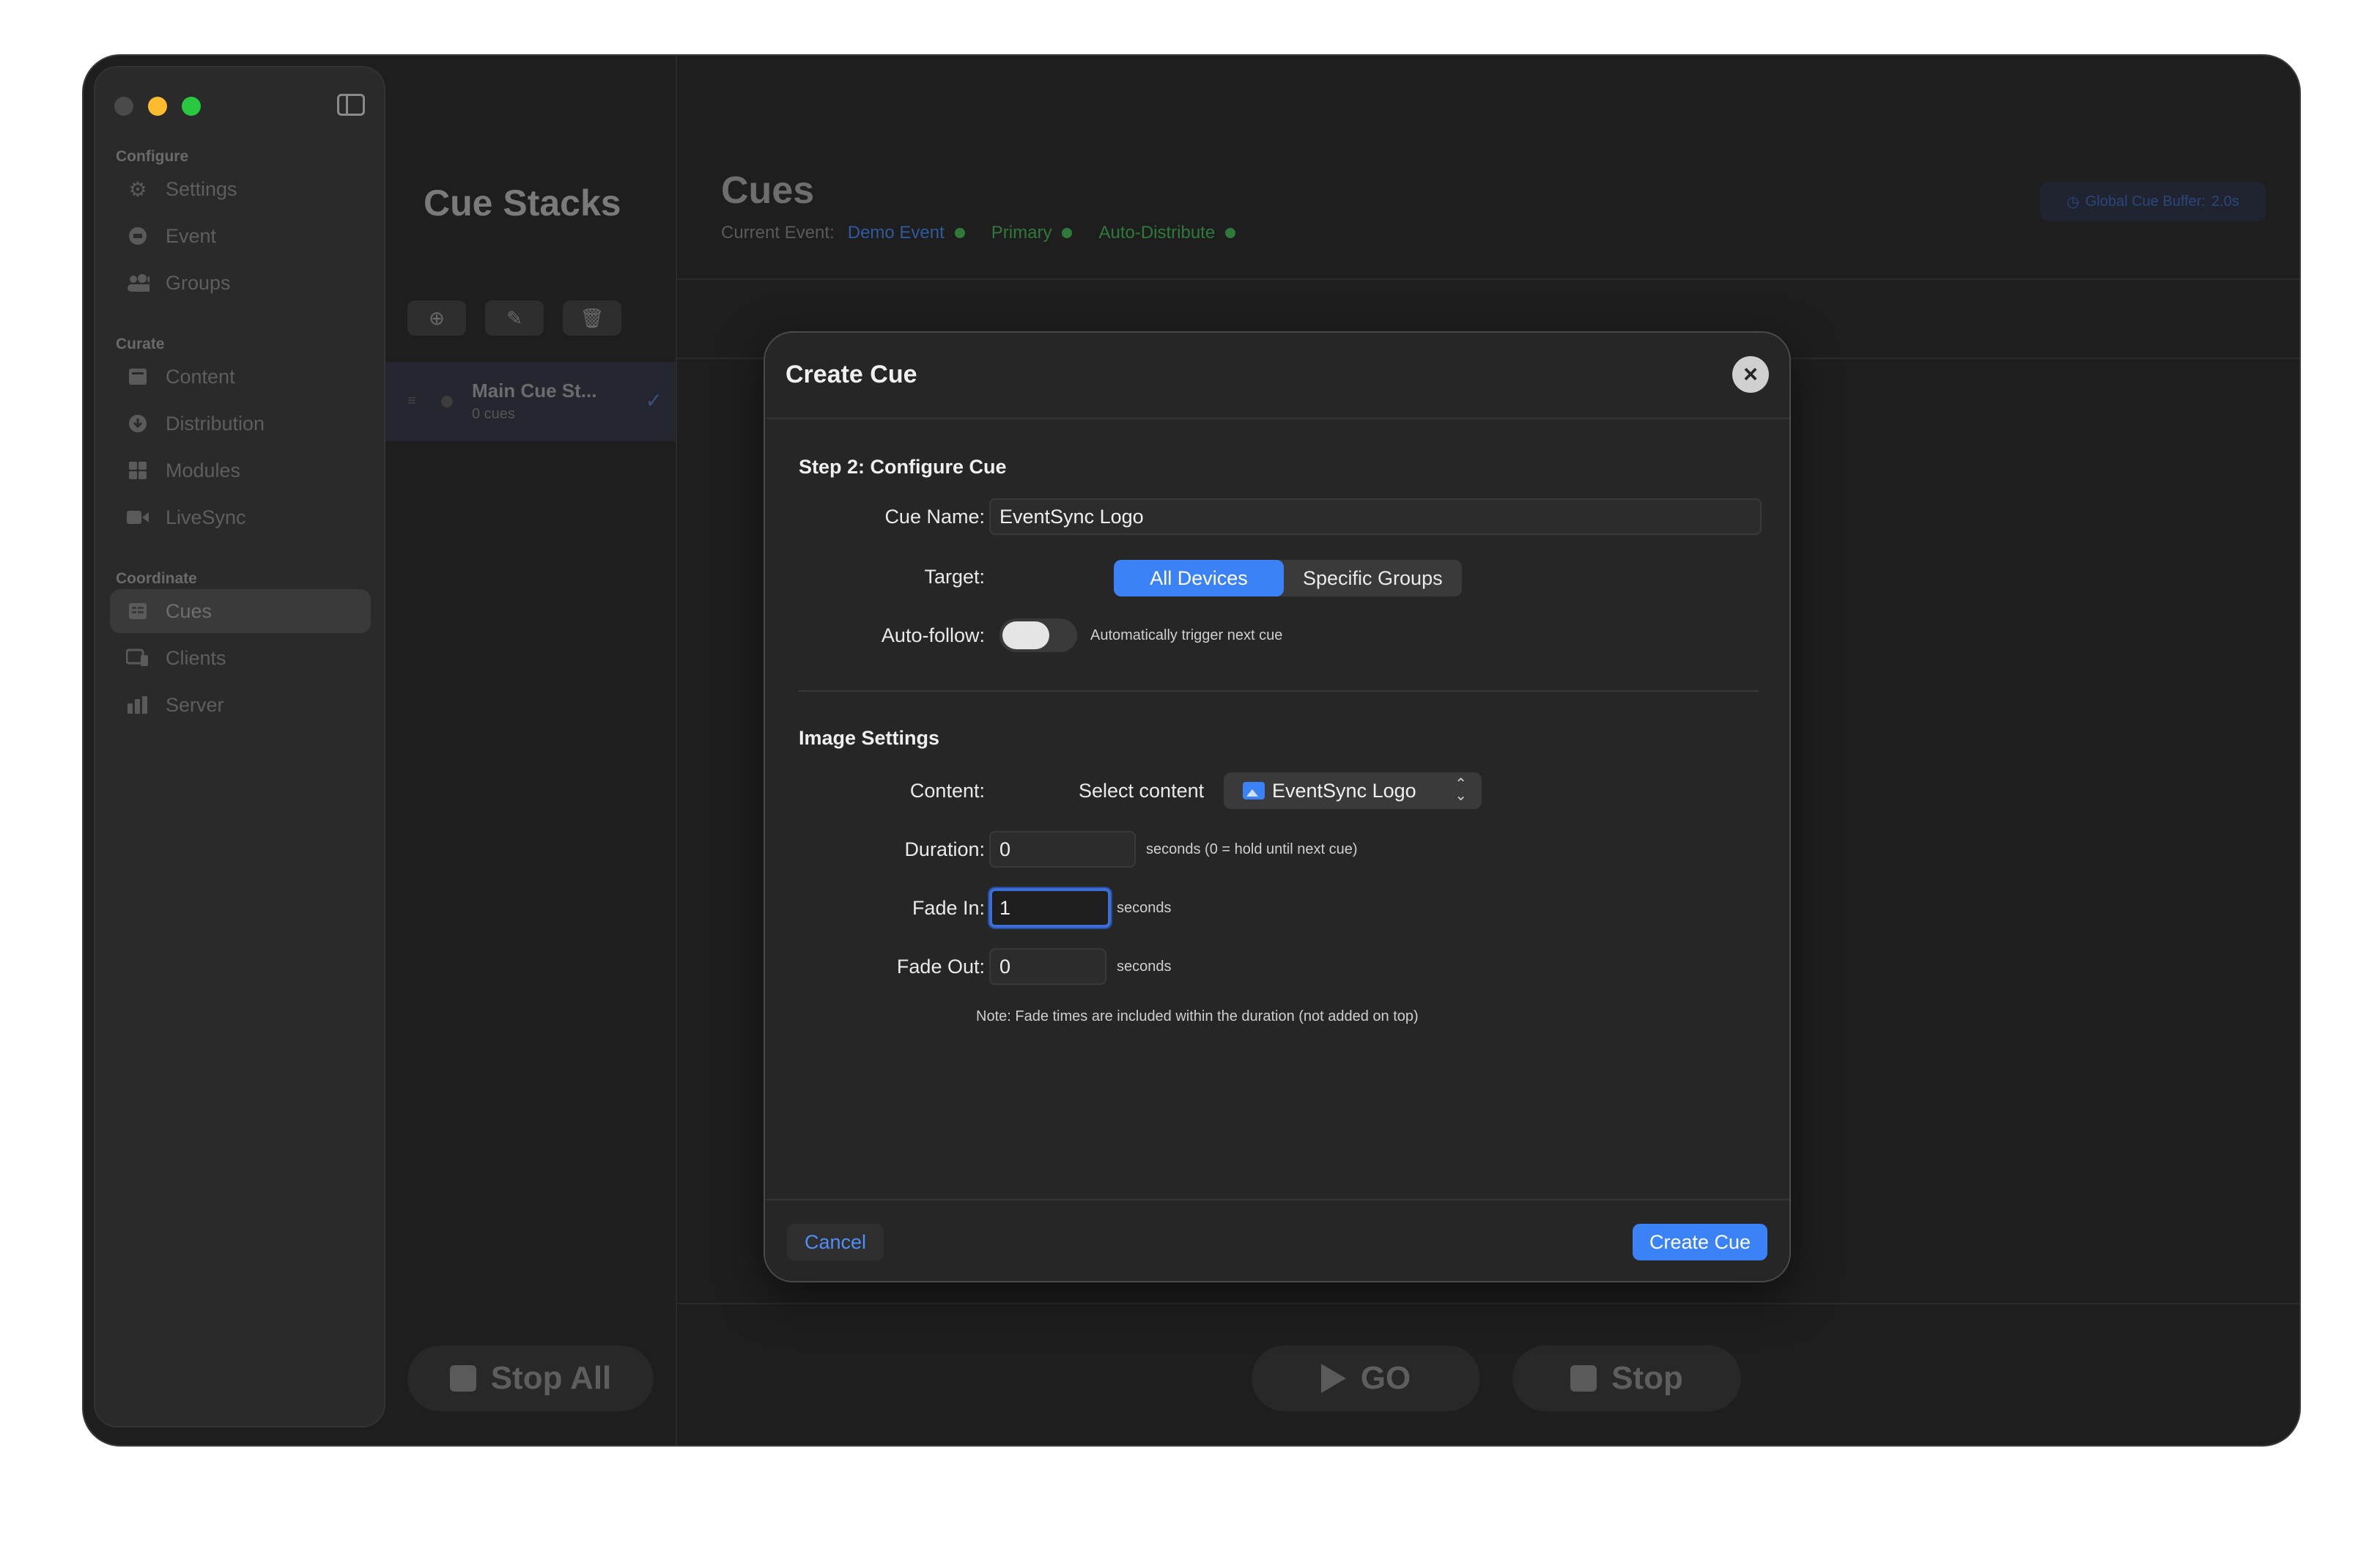 The image size is (2380, 1555). I want to click on sidebar-item-livesync: LiveSync, so click(240, 517).